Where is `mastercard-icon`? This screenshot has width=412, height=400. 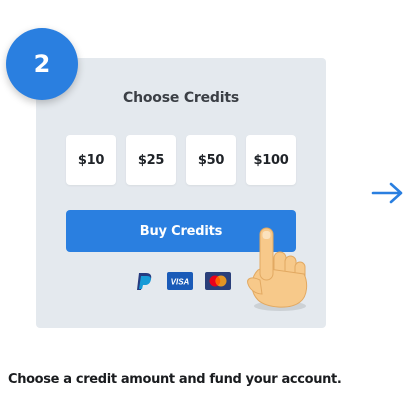 mastercard-icon is located at coordinates (218, 283).